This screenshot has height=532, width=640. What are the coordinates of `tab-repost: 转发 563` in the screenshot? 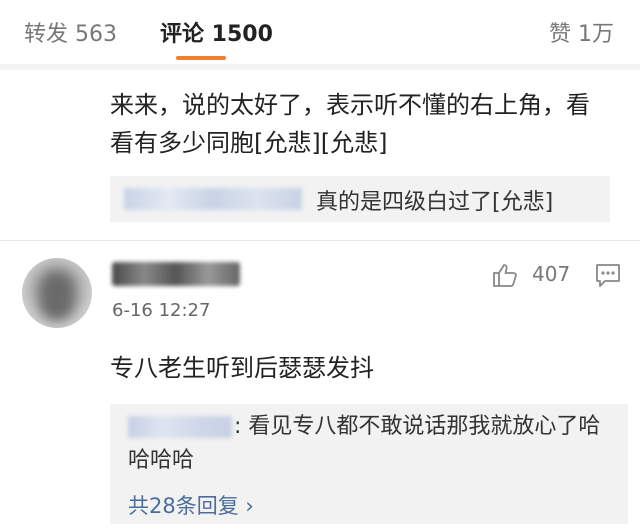 It's located at (70, 32).